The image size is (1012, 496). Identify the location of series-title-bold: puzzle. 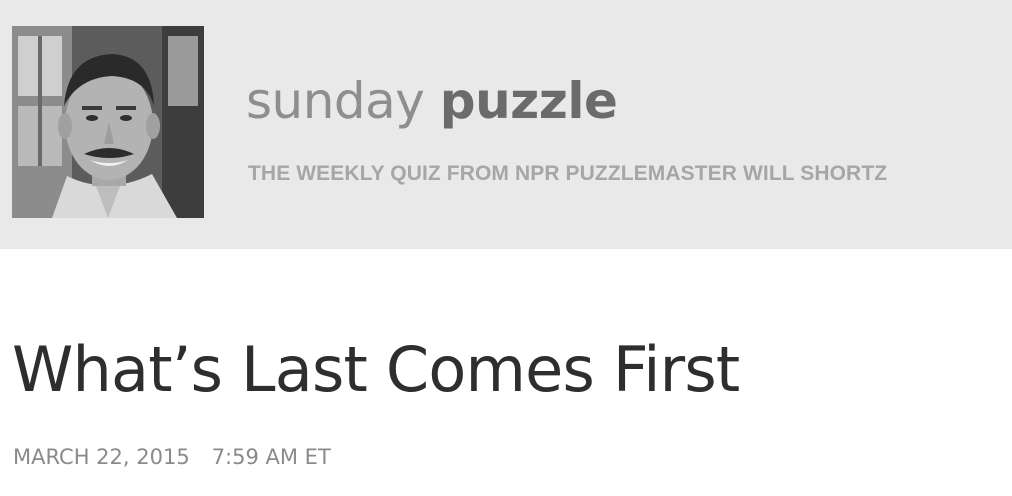
(528, 101).